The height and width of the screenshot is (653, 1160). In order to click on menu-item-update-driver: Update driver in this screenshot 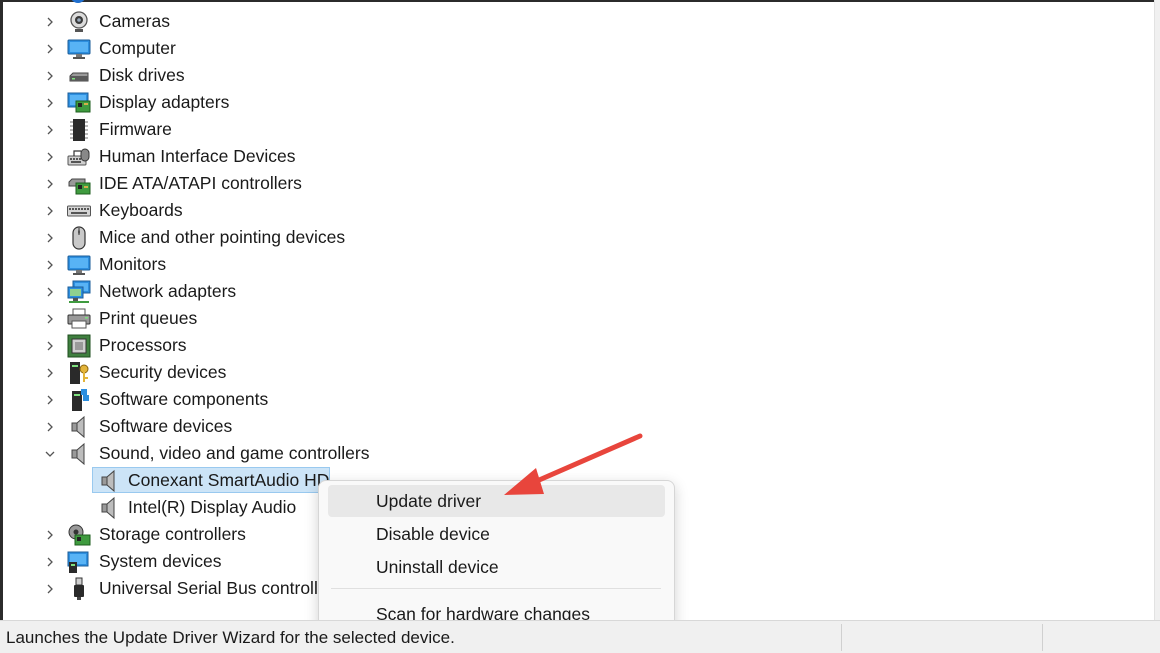, I will do `click(496, 501)`.